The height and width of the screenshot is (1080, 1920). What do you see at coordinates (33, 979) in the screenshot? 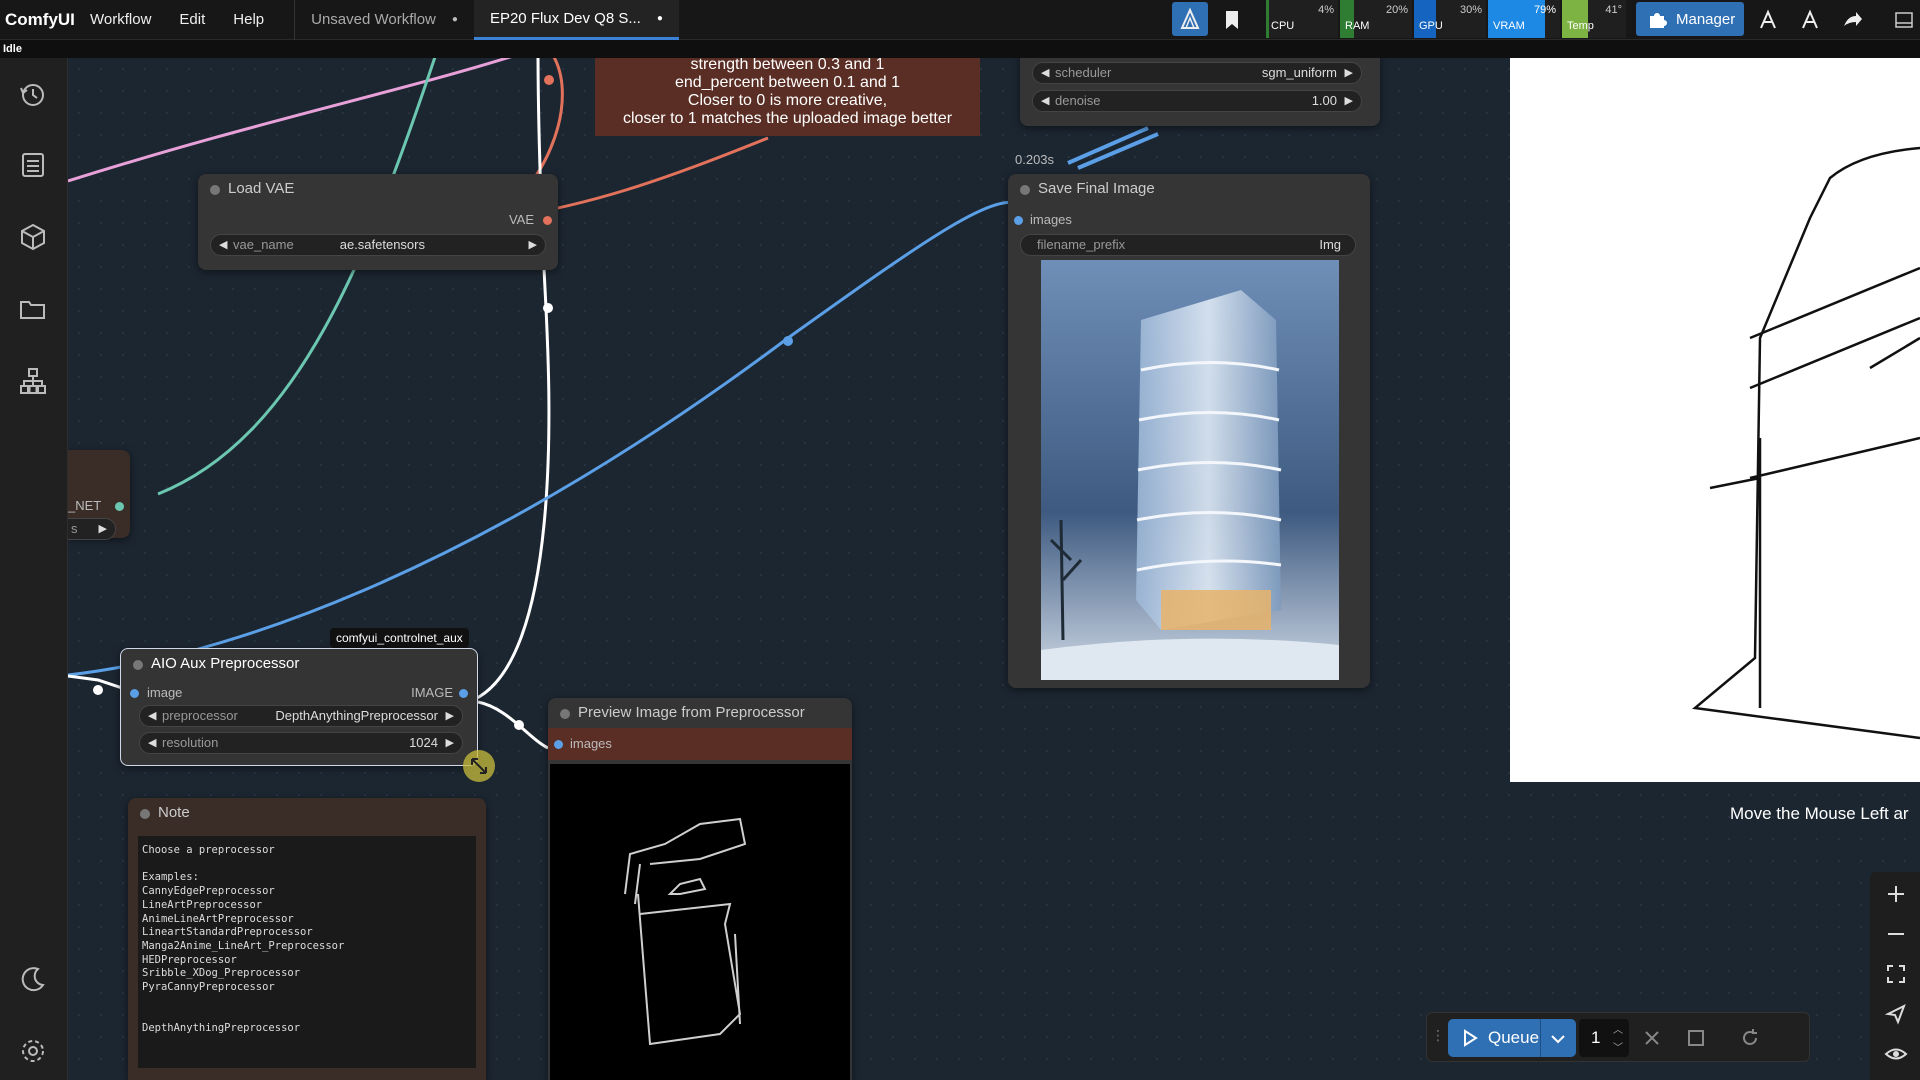
I see `moon-icon` at bounding box center [33, 979].